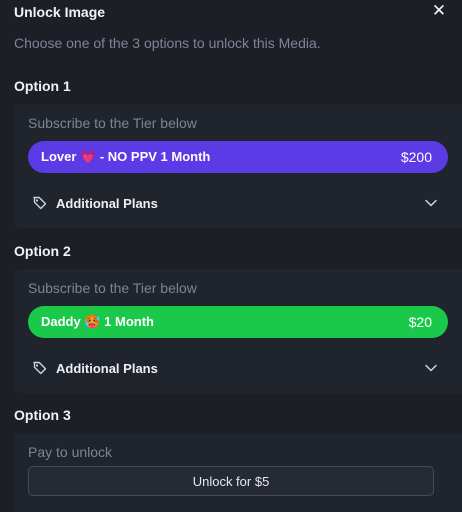 This screenshot has height=512, width=462. I want to click on heart-emoji-icon: 💗, so click(88, 157).